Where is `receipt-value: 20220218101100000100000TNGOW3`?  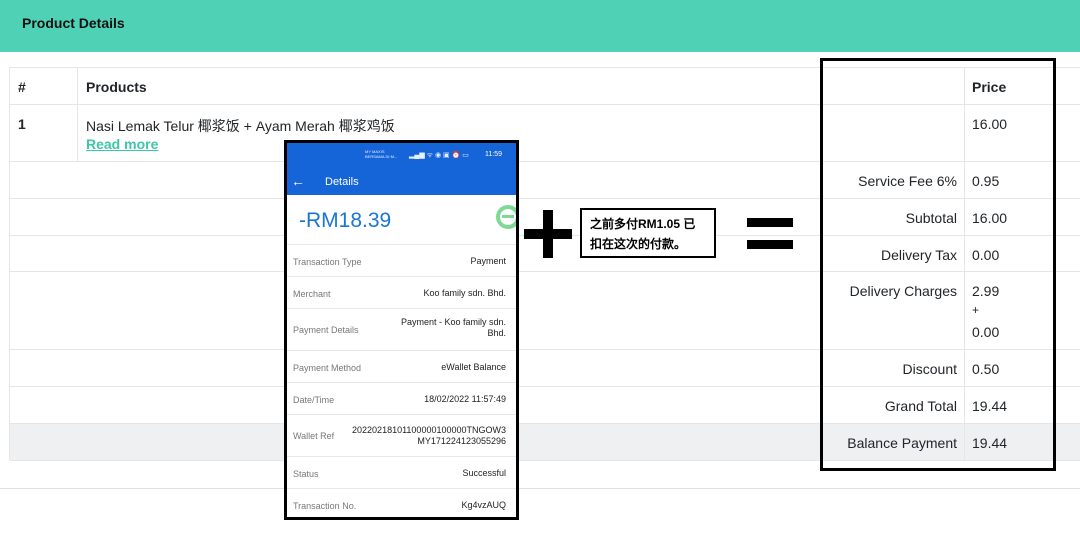
receipt-value: 20220218101100000100000TNGOW3 is located at coordinates (429, 430).